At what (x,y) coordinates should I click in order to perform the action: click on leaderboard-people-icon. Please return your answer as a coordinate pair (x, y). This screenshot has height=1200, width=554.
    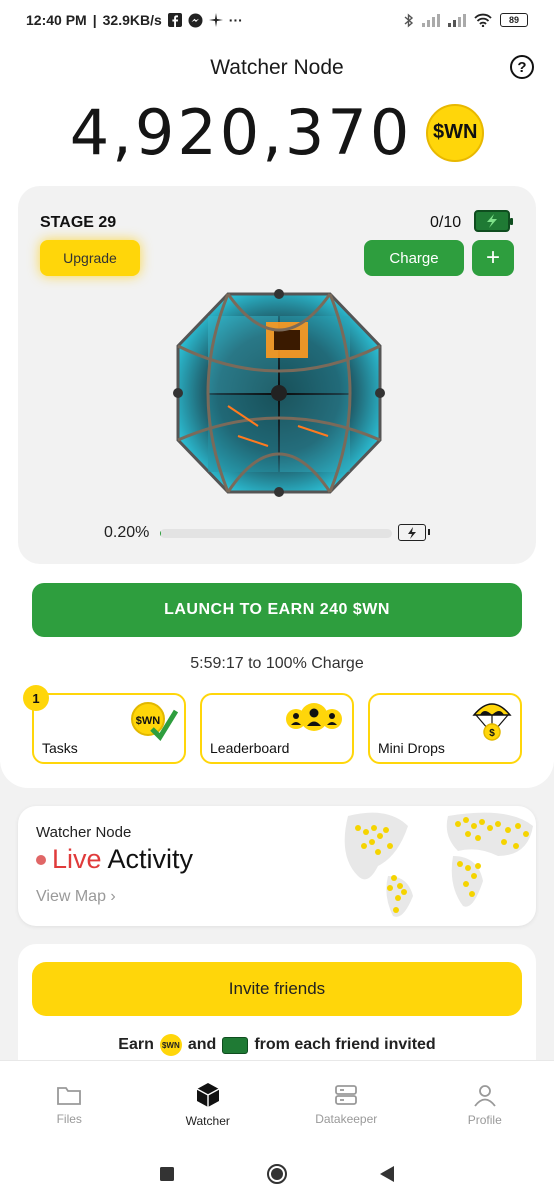
    Looking at the image, I should click on (314, 718).